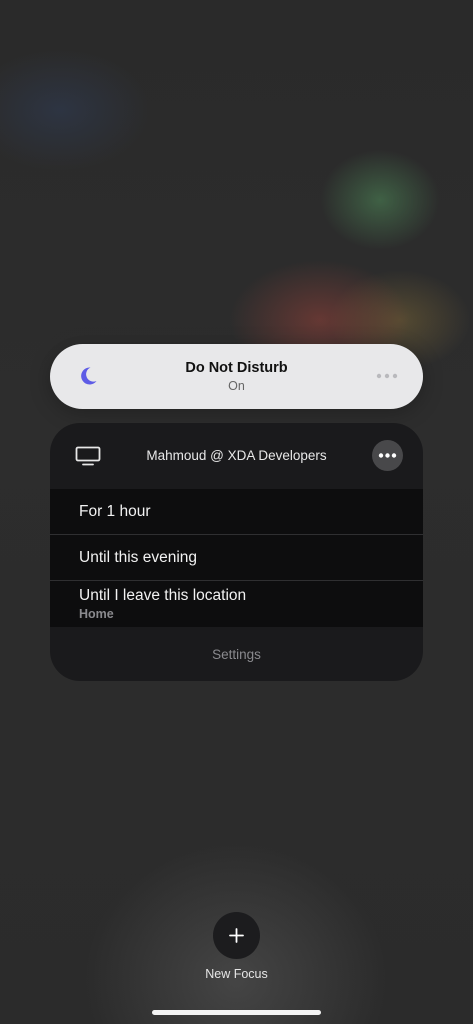  I want to click on option-label: Until this evening, so click(138, 557).